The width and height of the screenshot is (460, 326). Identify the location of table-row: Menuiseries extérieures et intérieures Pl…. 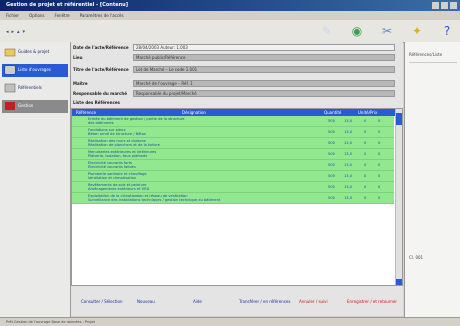
(233, 154).